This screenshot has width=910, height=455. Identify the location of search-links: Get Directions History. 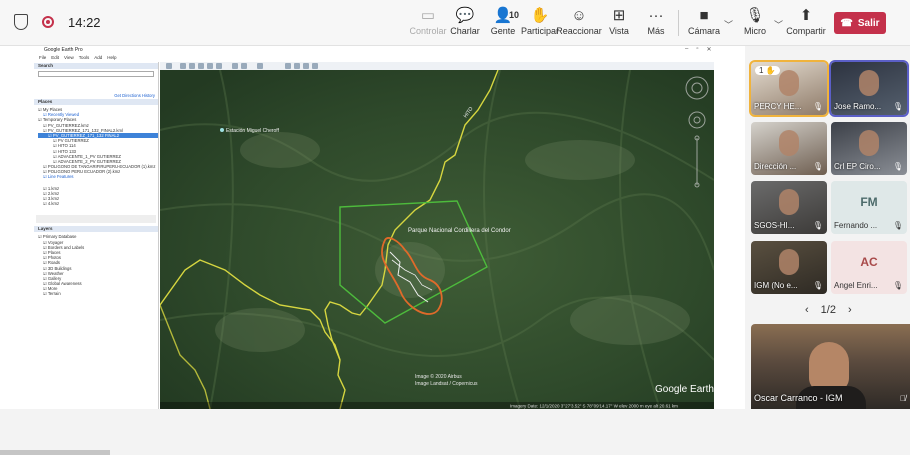
(96, 95).